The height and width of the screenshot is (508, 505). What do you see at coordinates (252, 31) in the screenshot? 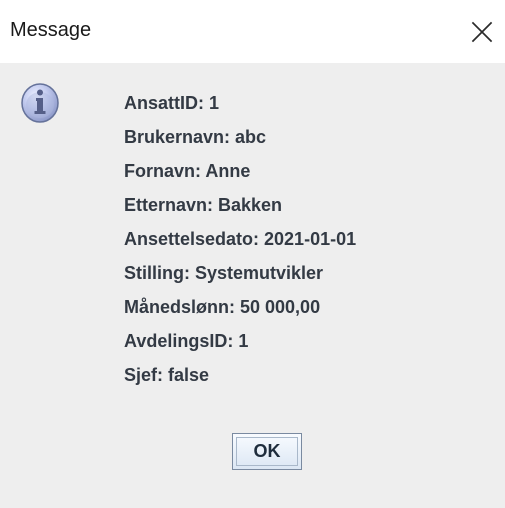
I see `titlebar: Message` at bounding box center [252, 31].